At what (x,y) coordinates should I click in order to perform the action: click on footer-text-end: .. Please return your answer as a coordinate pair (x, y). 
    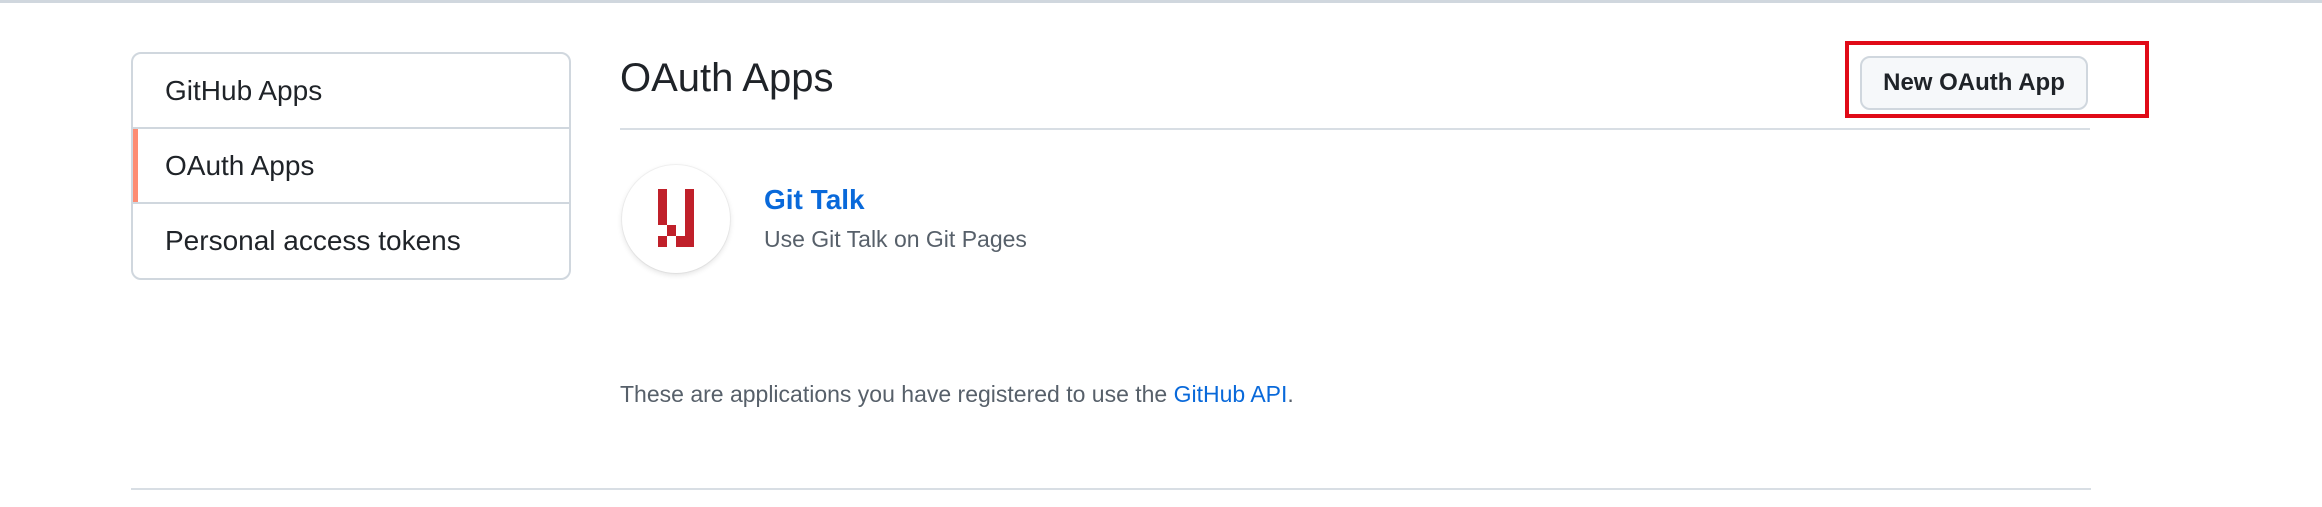
    Looking at the image, I should click on (1290, 394).